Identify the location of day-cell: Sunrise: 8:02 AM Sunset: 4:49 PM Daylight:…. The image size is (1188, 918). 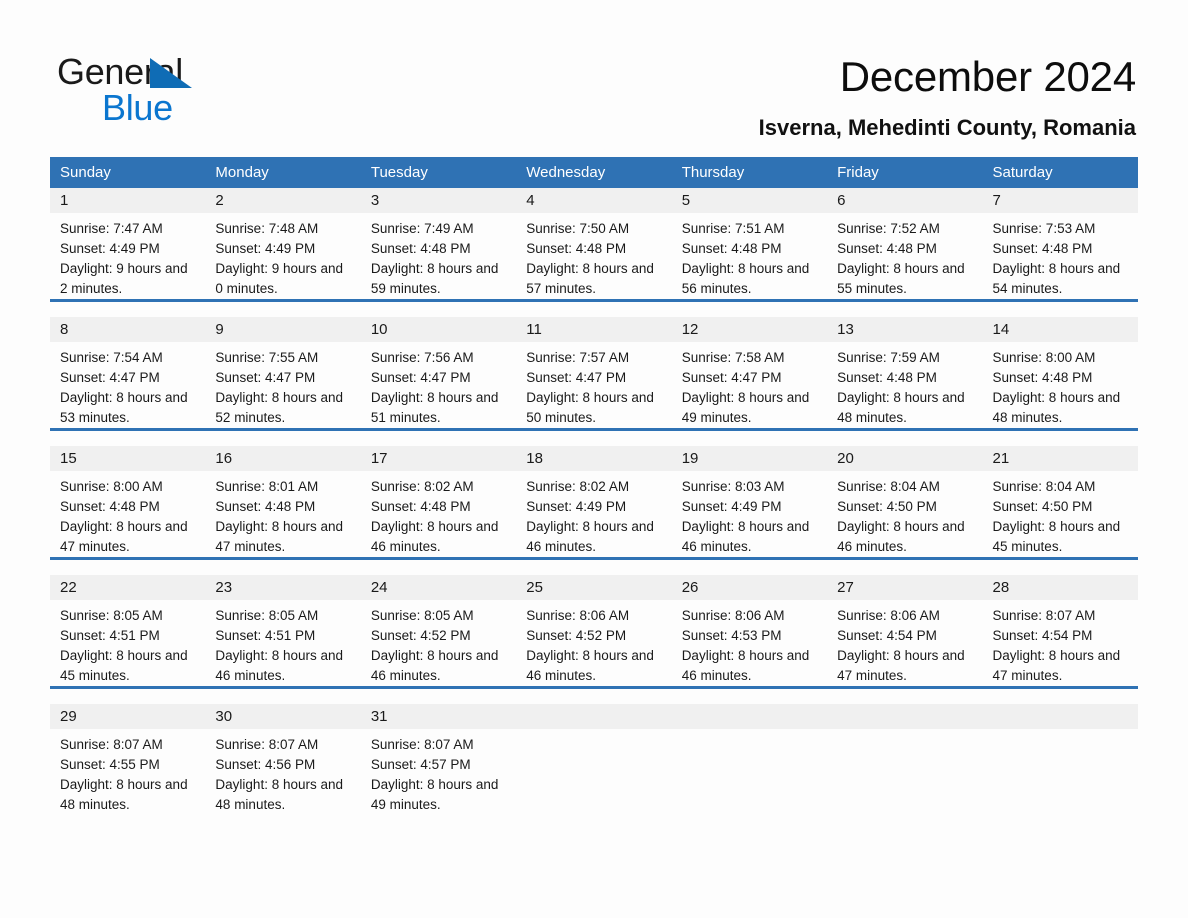
(593, 514).